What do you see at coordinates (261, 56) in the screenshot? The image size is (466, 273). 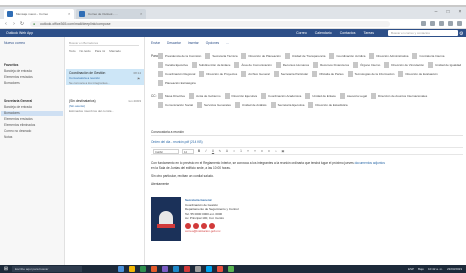 I see `recipient-chip: Dirección de Planeación` at bounding box center [261, 56].